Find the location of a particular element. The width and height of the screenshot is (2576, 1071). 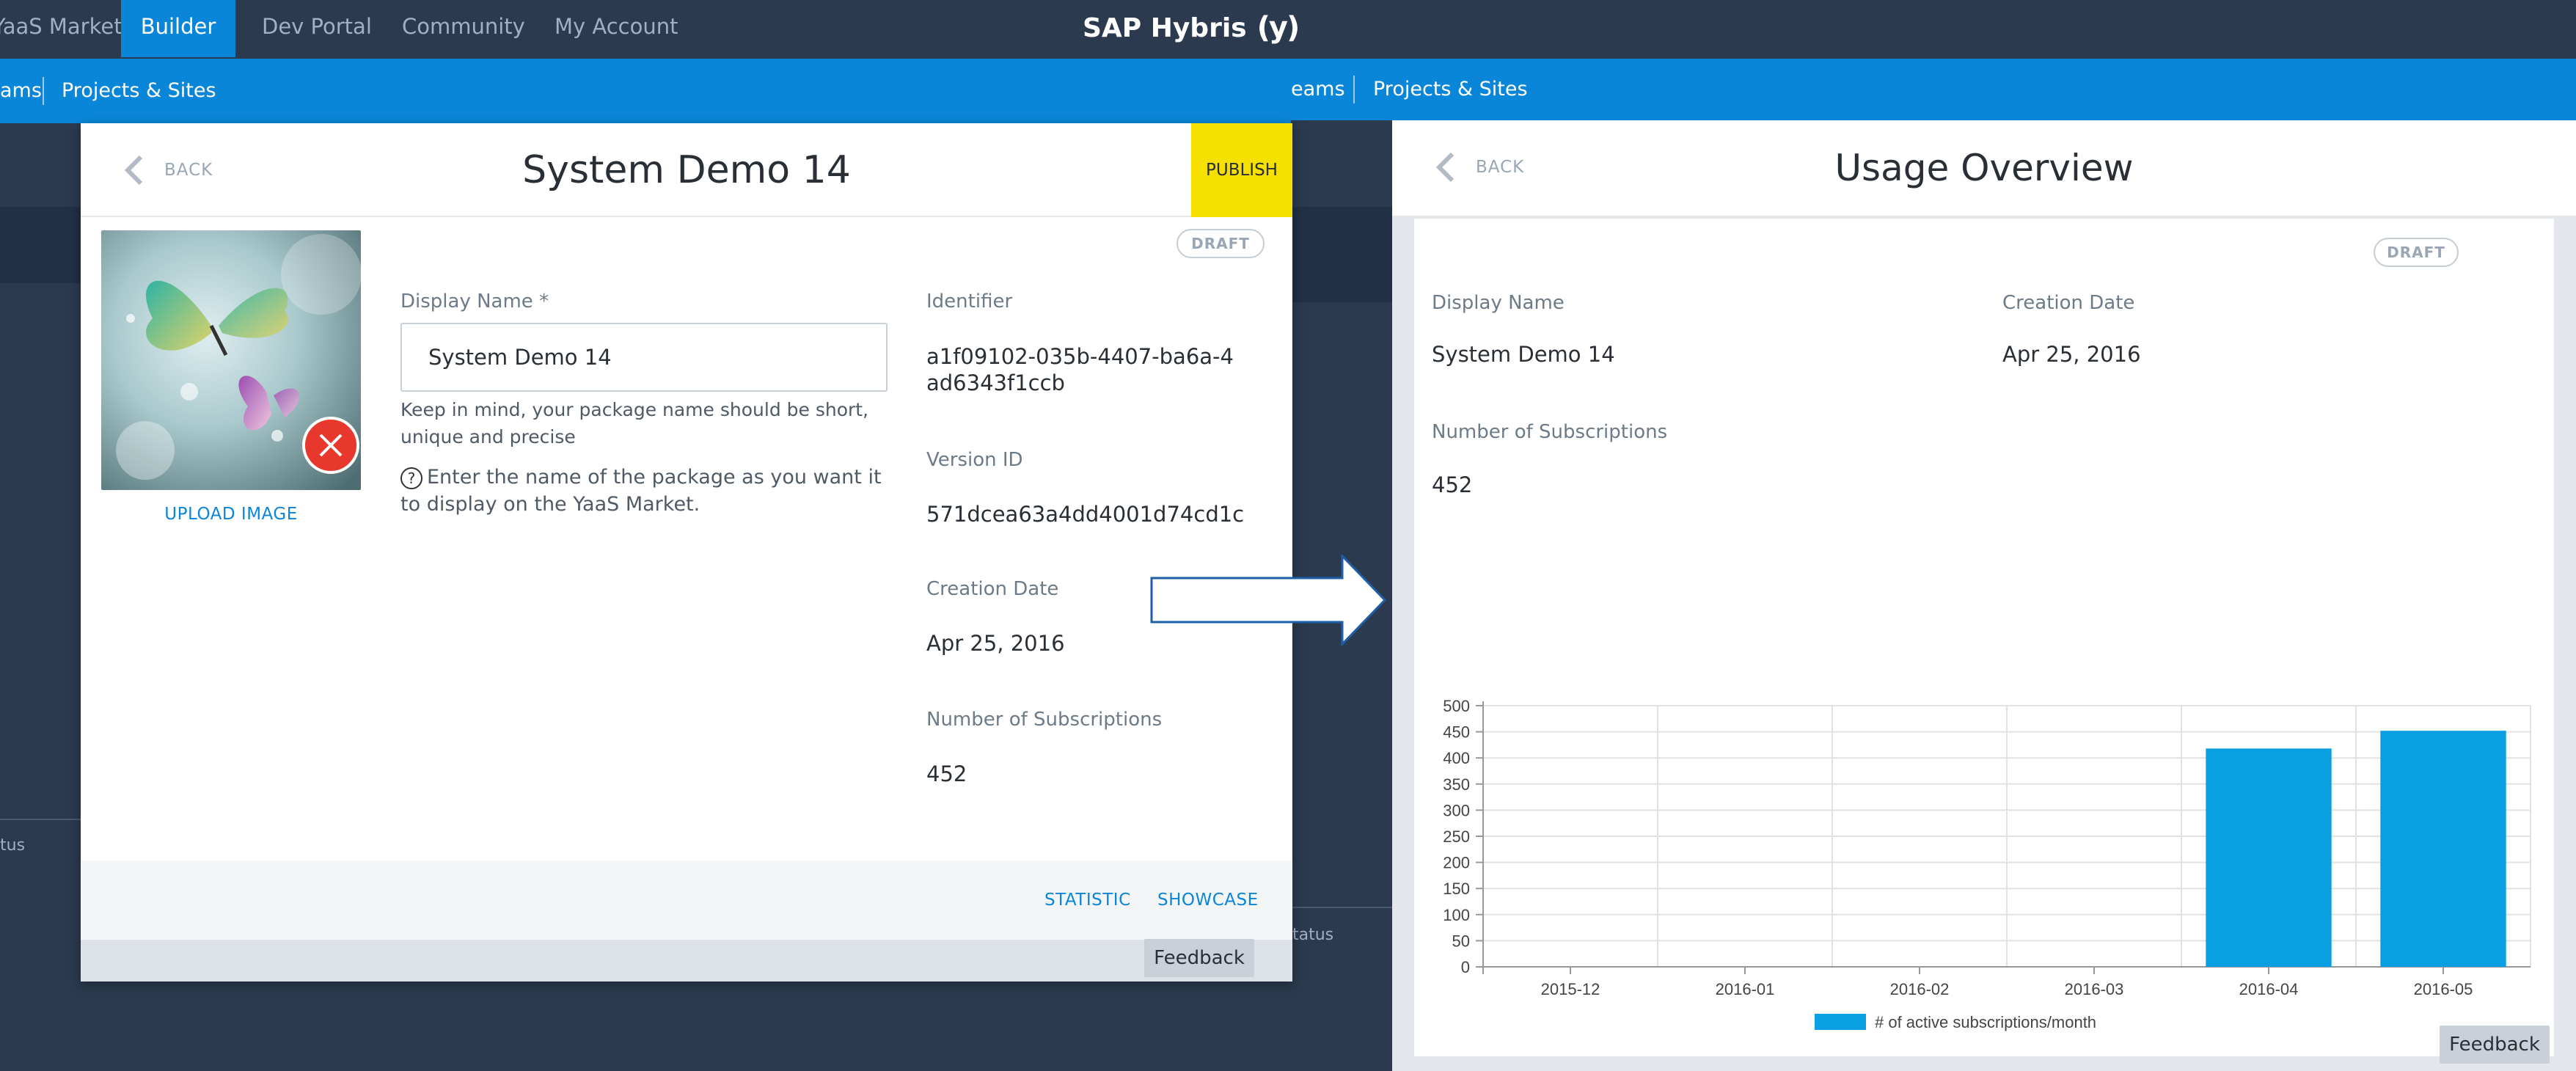

subscriptions-value: 452 is located at coordinates (946, 773).